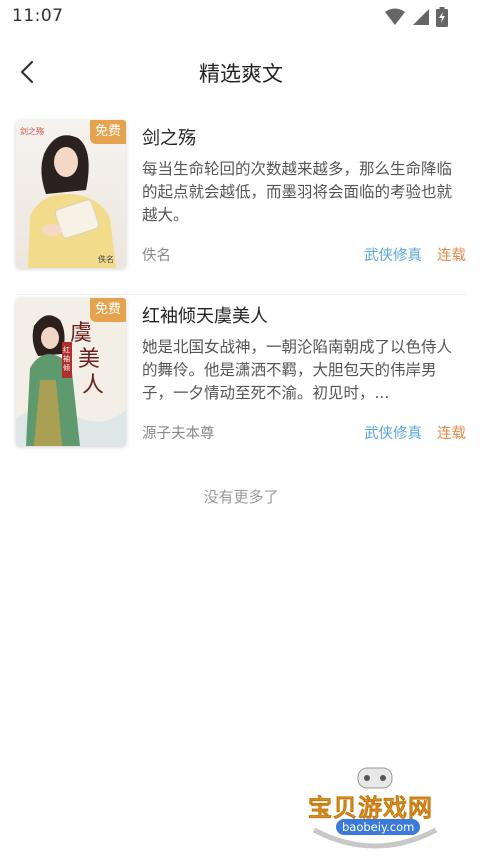  What do you see at coordinates (71, 372) in the screenshot?
I see `book-cover: 虞 美 人 红 袖 倾 免费` at bounding box center [71, 372].